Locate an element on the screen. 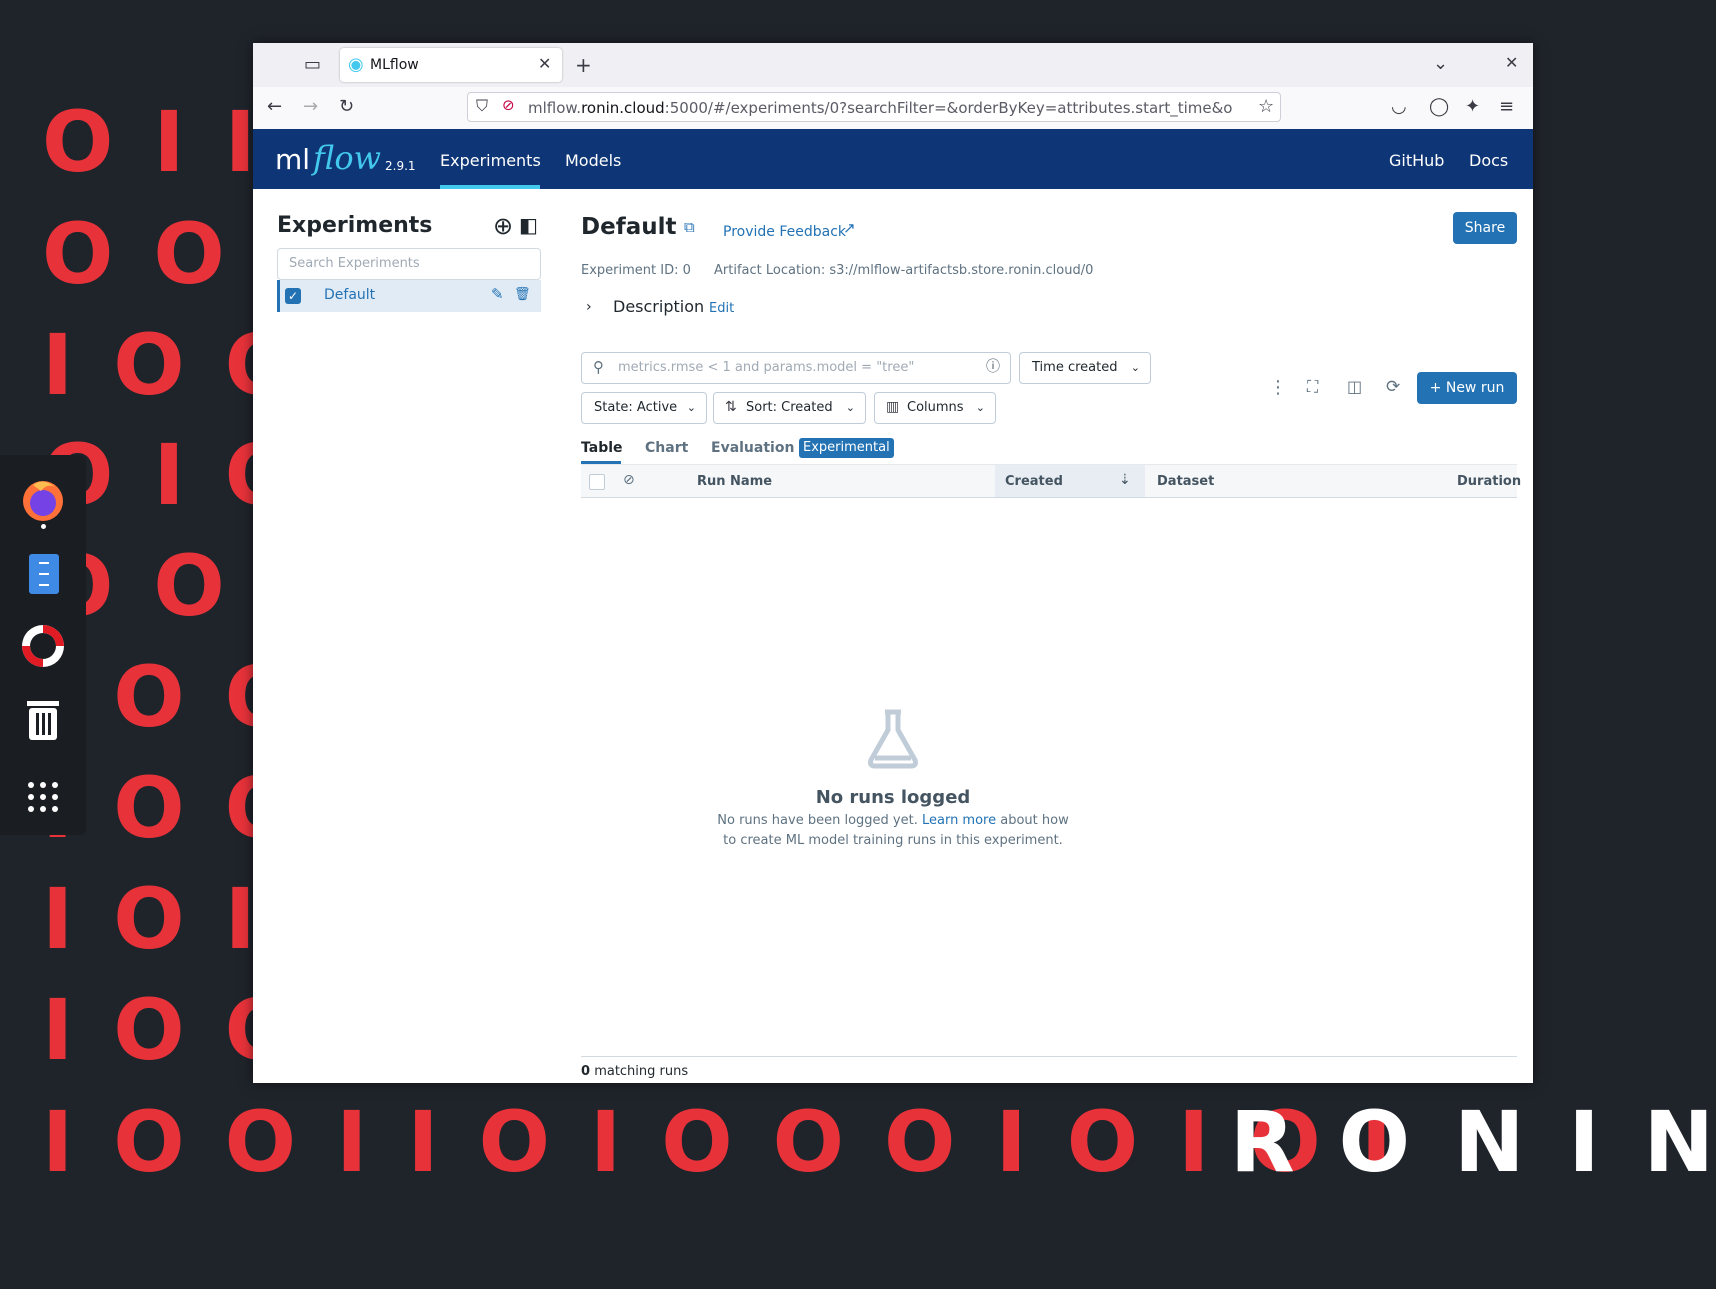 The height and width of the screenshot is (1289, 1716). learn-more-link: Learn more is located at coordinates (959, 820).